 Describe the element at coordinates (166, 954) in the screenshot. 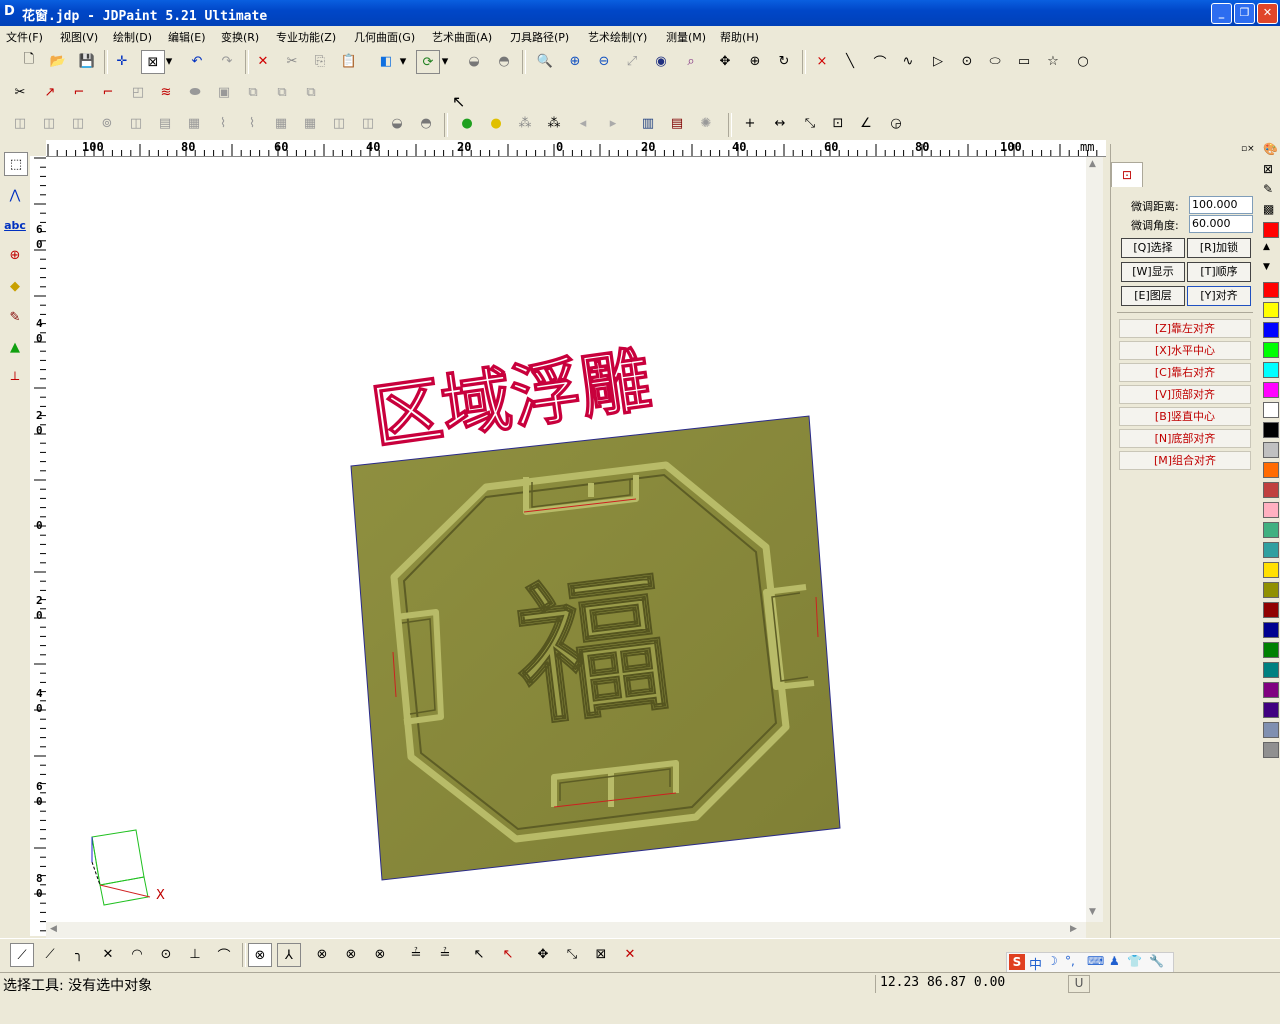

I see `snap-center-icon: ⊙` at that location.